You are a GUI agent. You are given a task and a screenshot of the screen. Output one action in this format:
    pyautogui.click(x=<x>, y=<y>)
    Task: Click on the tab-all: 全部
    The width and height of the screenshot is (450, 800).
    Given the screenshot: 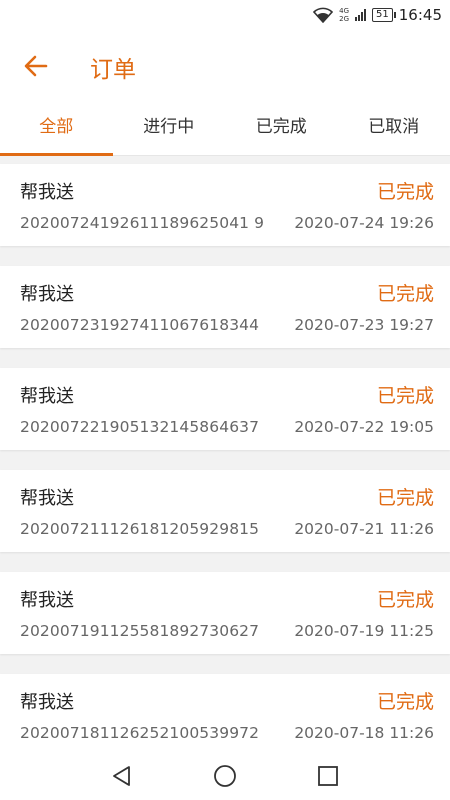 What is the action you would take?
    pyautogui.click(x=56, y=128)
    